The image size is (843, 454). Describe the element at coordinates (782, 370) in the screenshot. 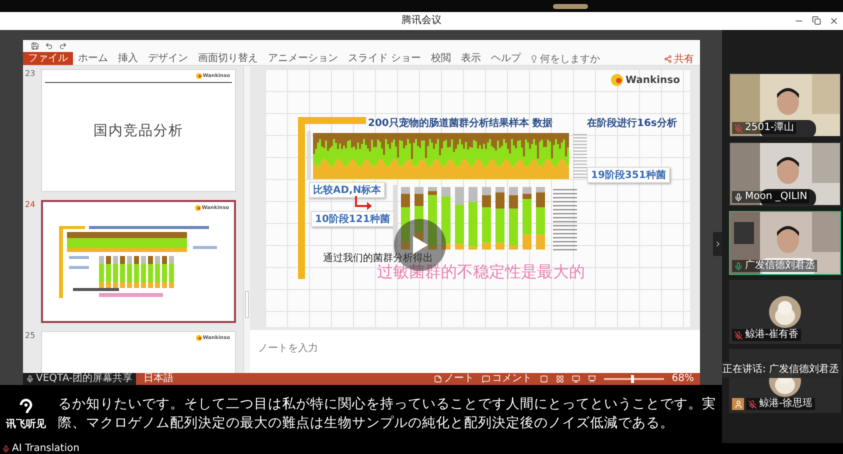

I see `speaking-toast: 正在讲话: 广发信德刘君丞` at that location.